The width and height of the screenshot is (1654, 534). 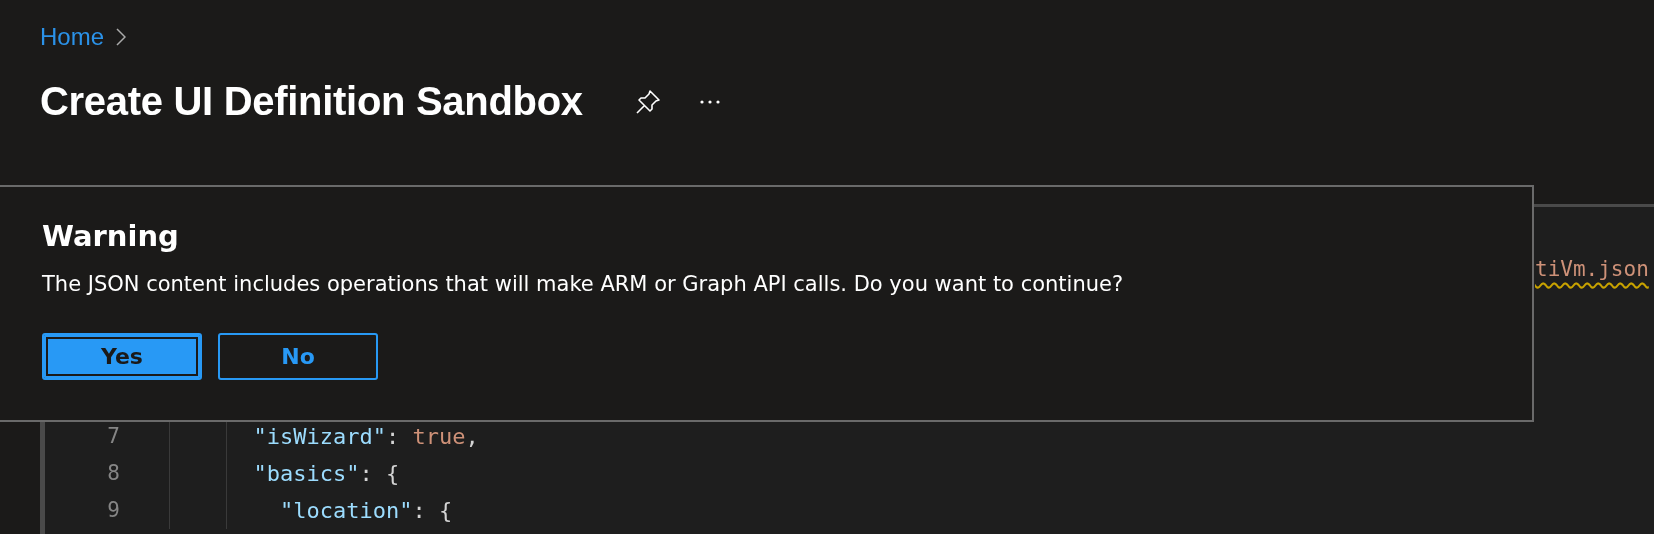 I want to click on pin-icon, so click(x=647, y=101).